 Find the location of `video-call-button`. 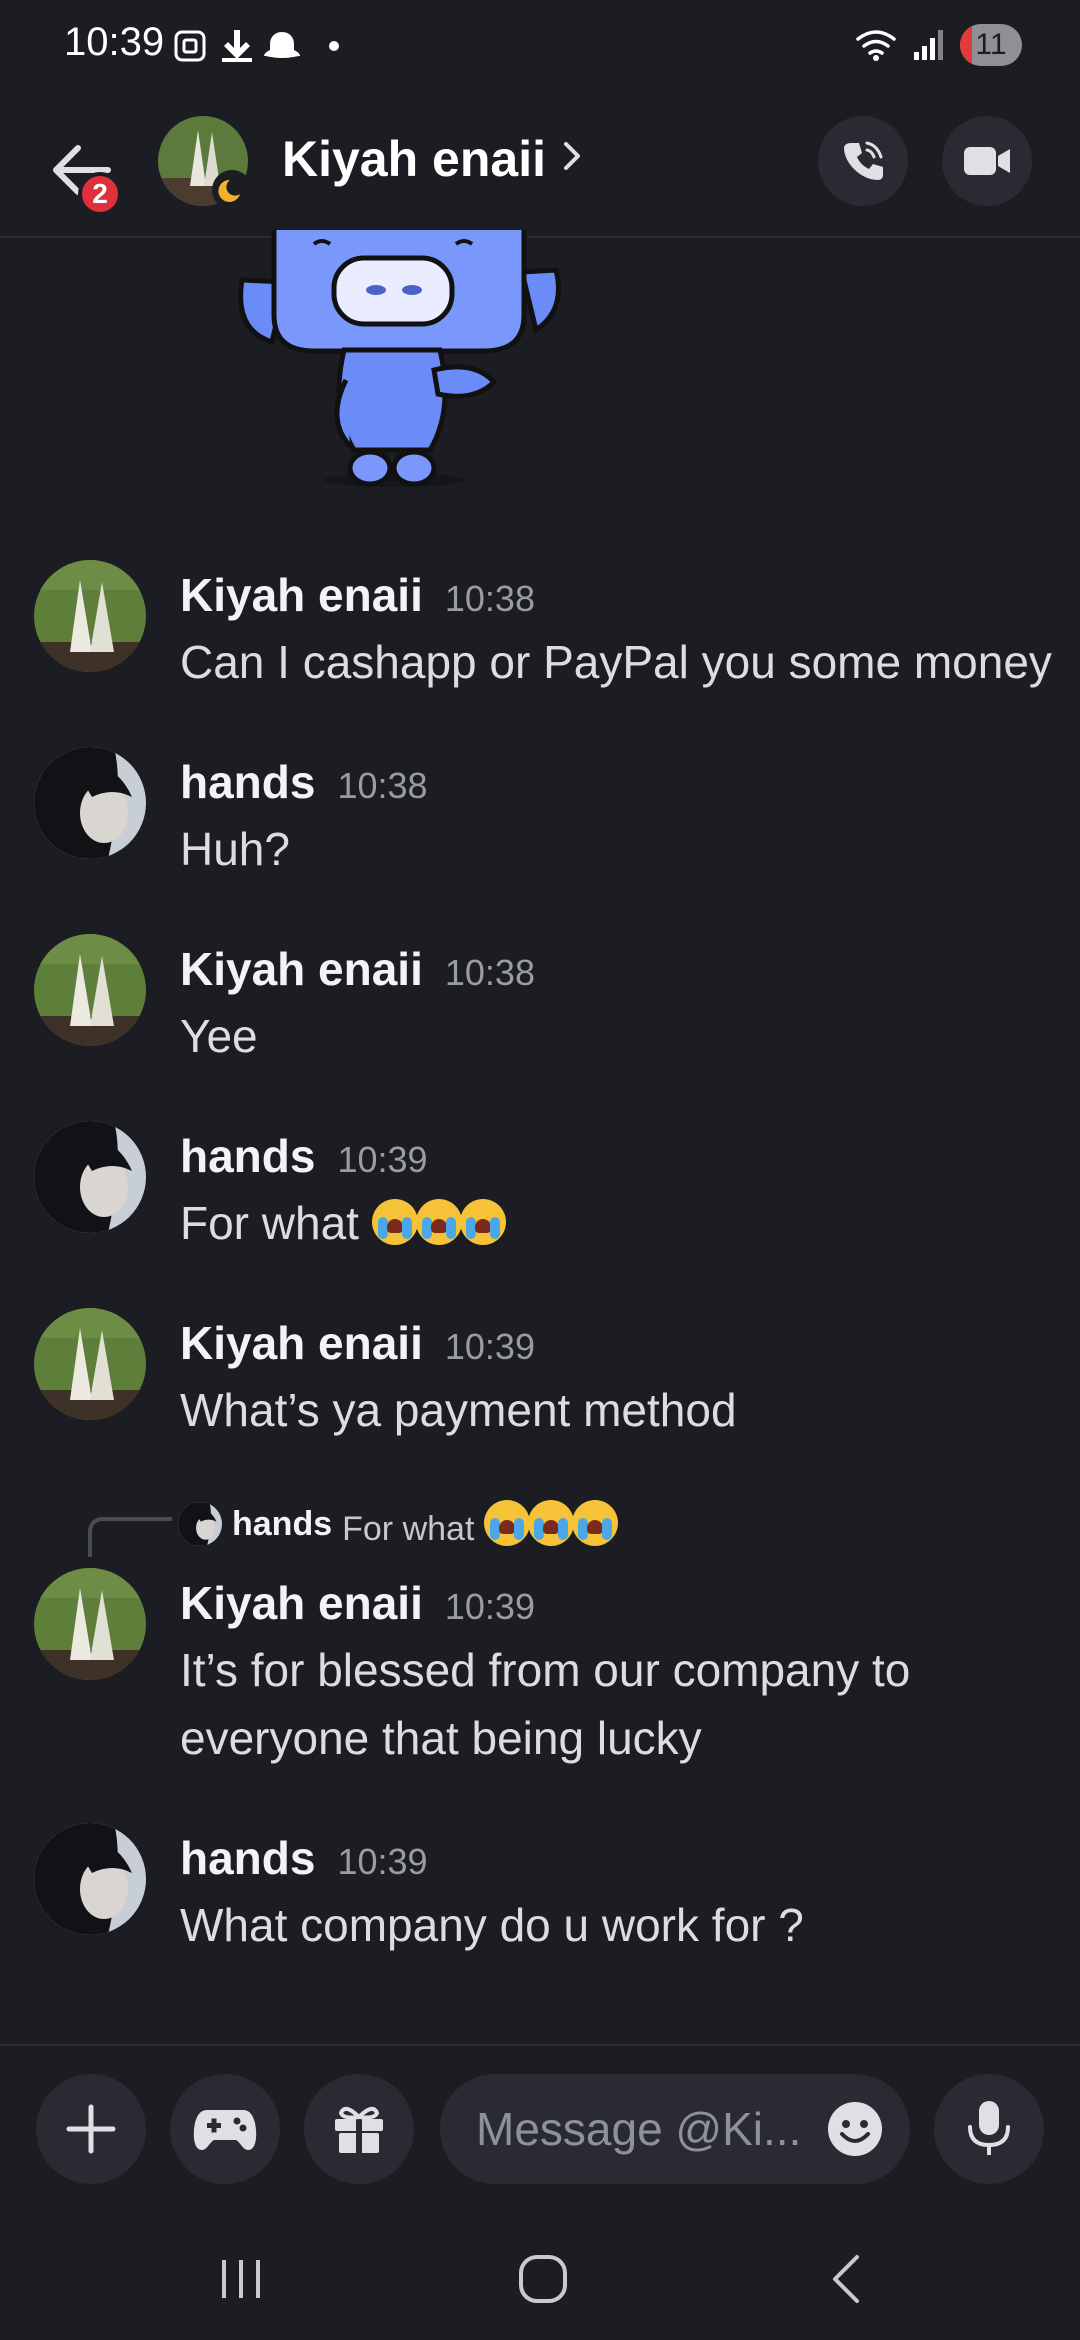

video-call-button is located at coordinates (987, 161).